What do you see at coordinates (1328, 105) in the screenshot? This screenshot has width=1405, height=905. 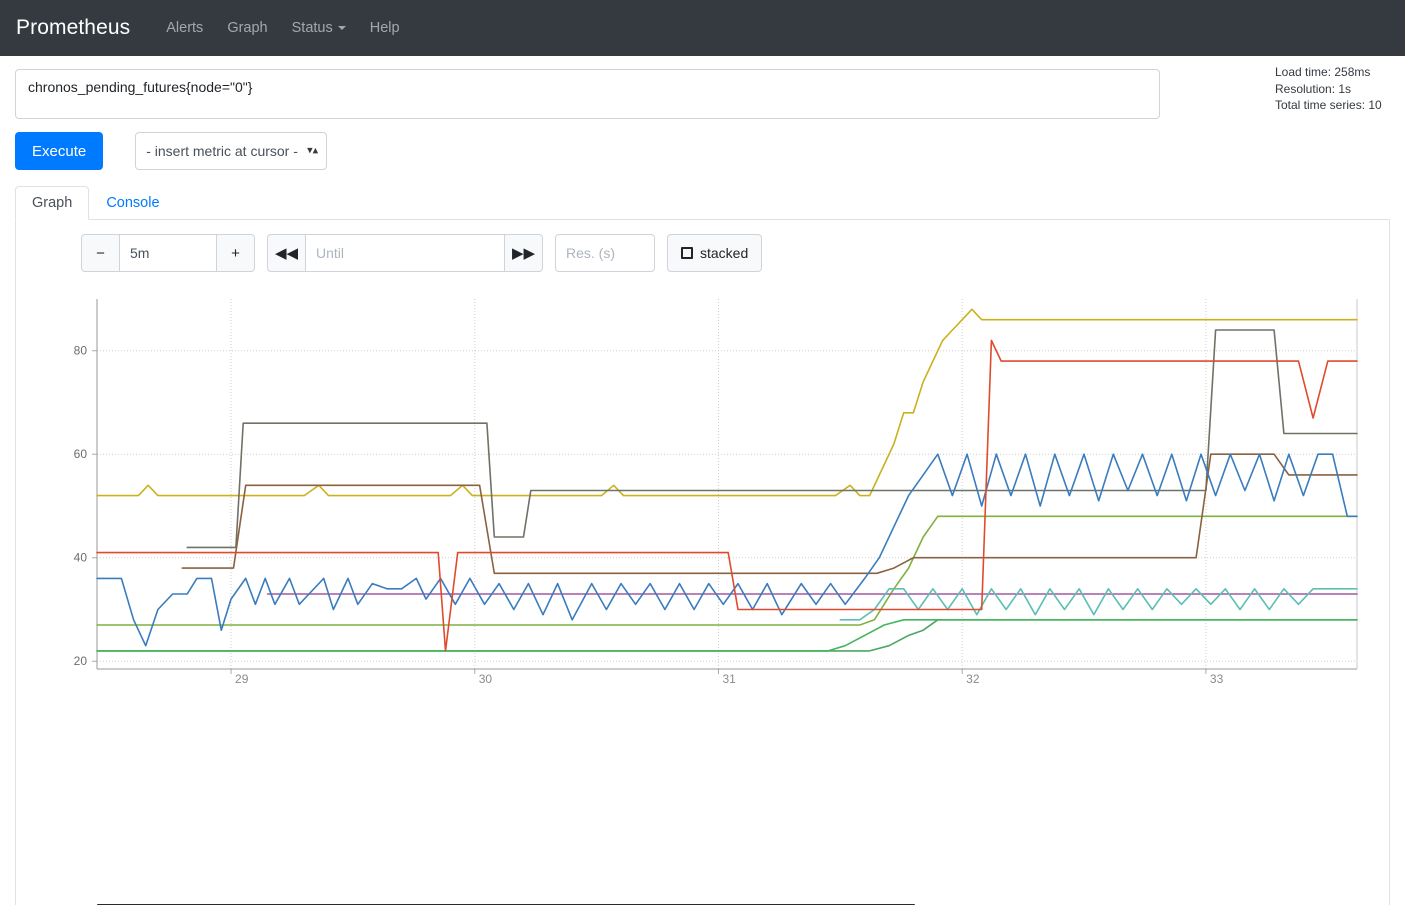 I see `total-time-series: Total time series: 10` at bounding box center [1328, 105].